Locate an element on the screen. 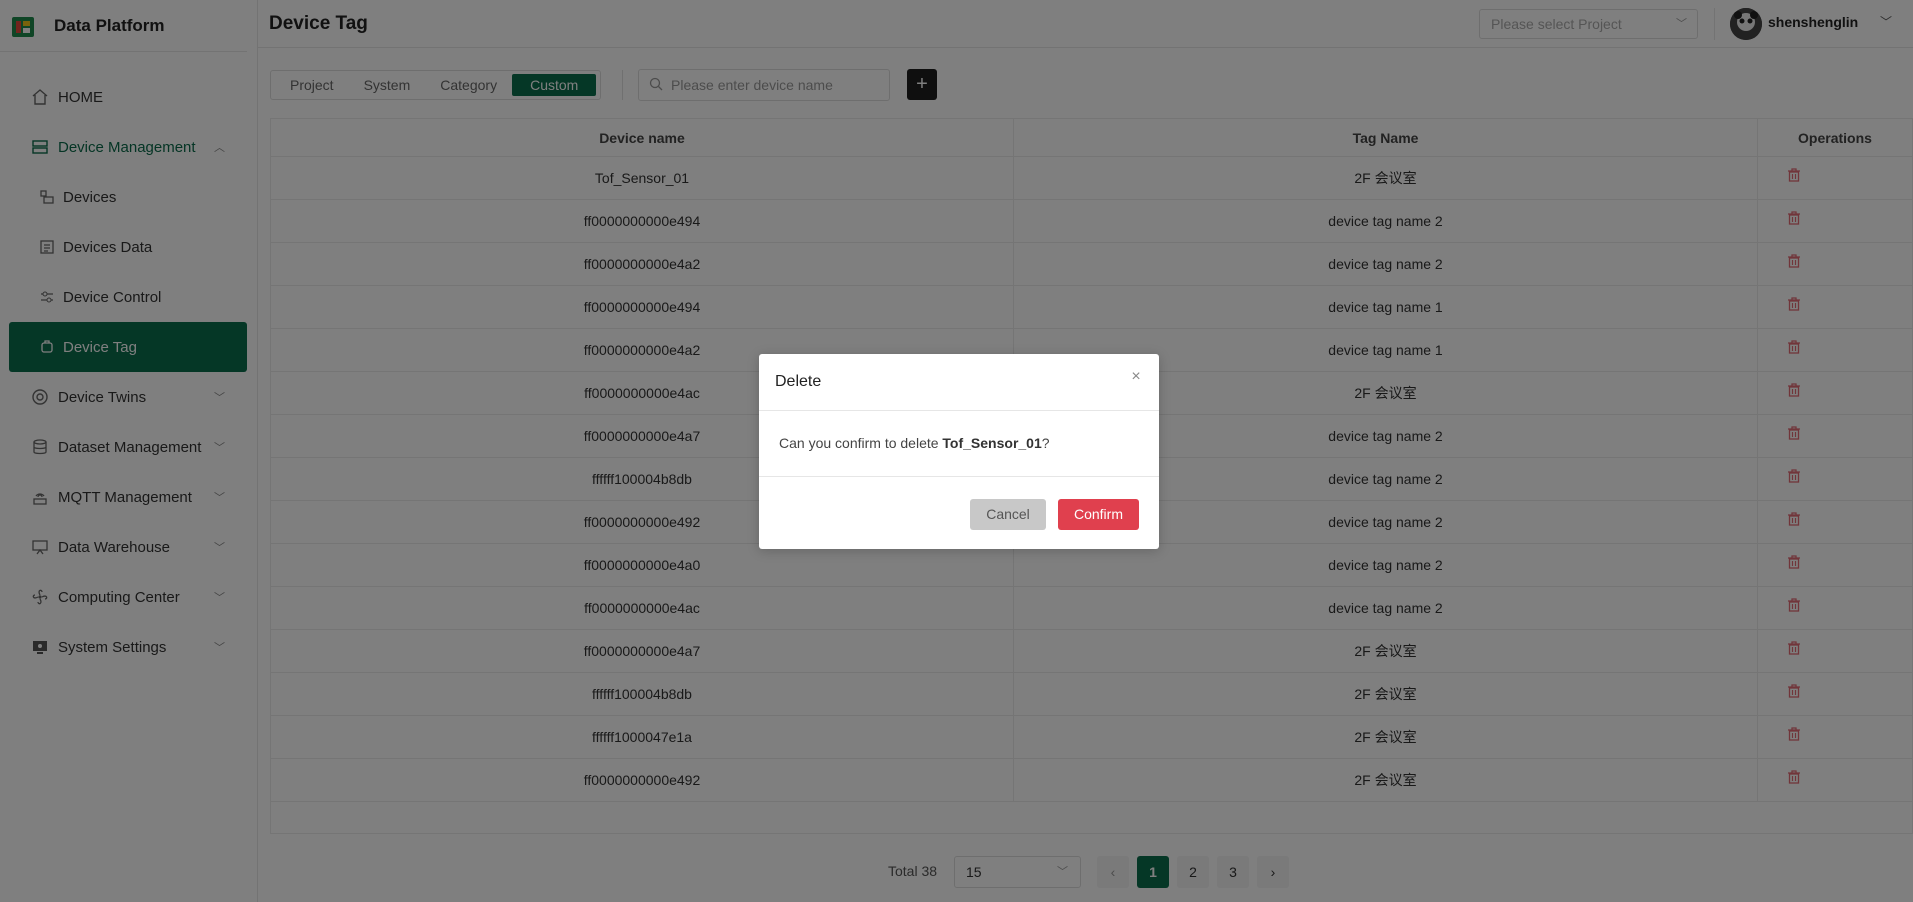  dialog-message-suffix: ? is located at coordinates (1045, 443).